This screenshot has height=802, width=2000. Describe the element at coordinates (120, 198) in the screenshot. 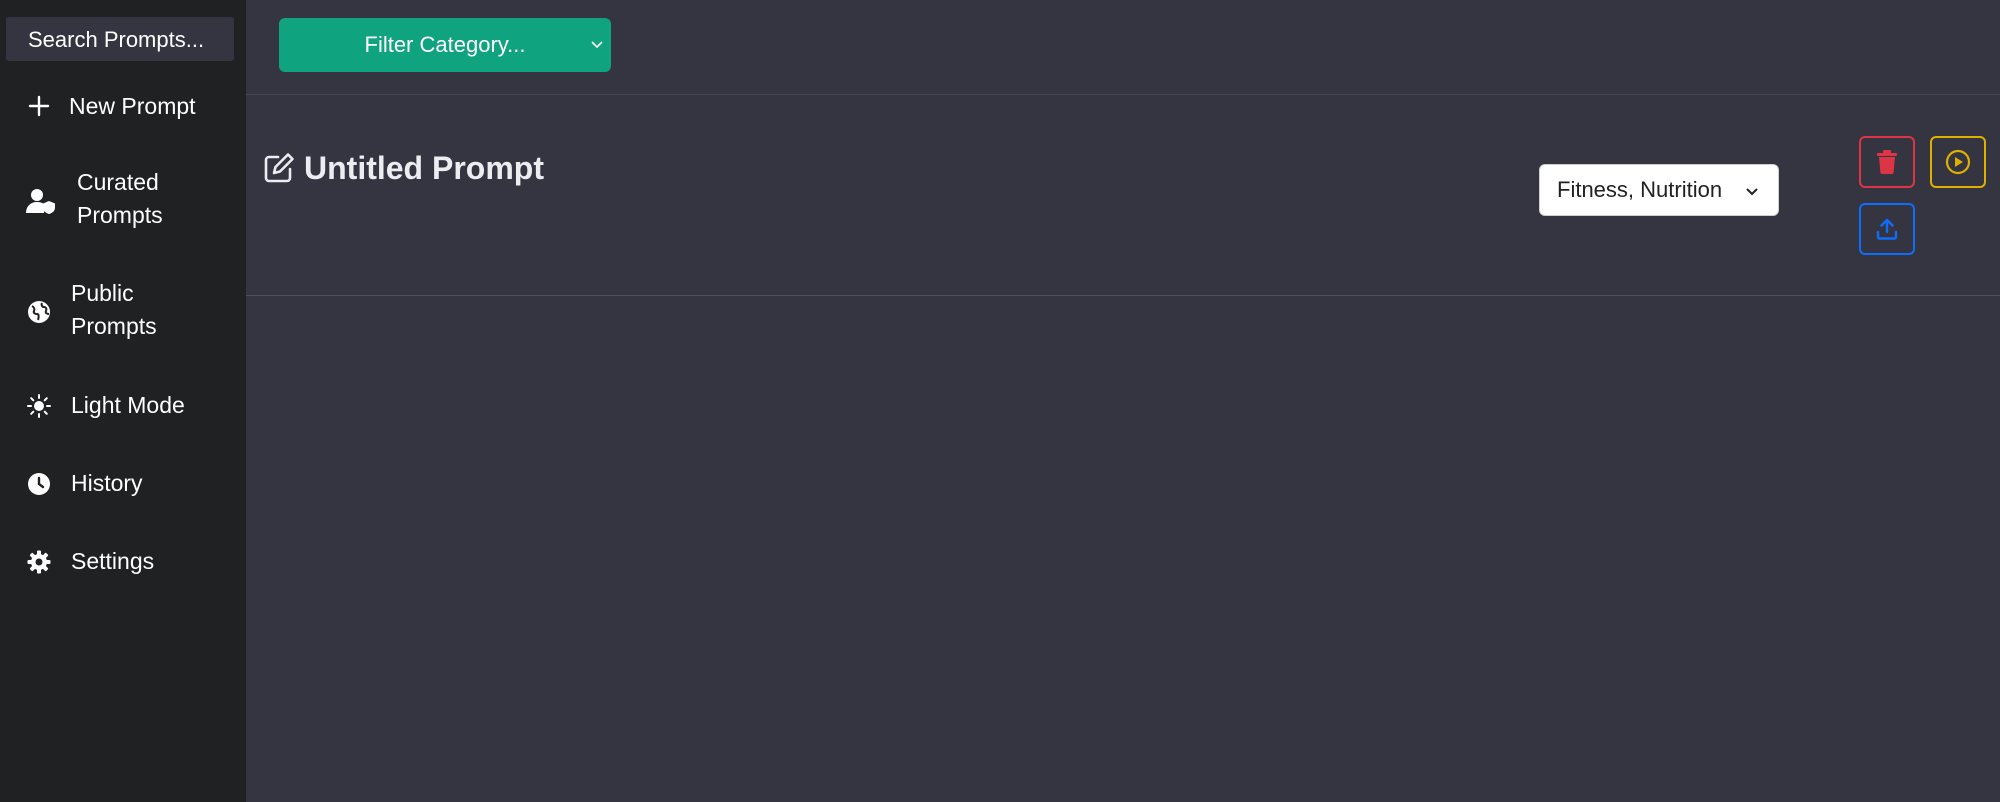

I see `sidebar-item-label: Curated Prompts` at that location.